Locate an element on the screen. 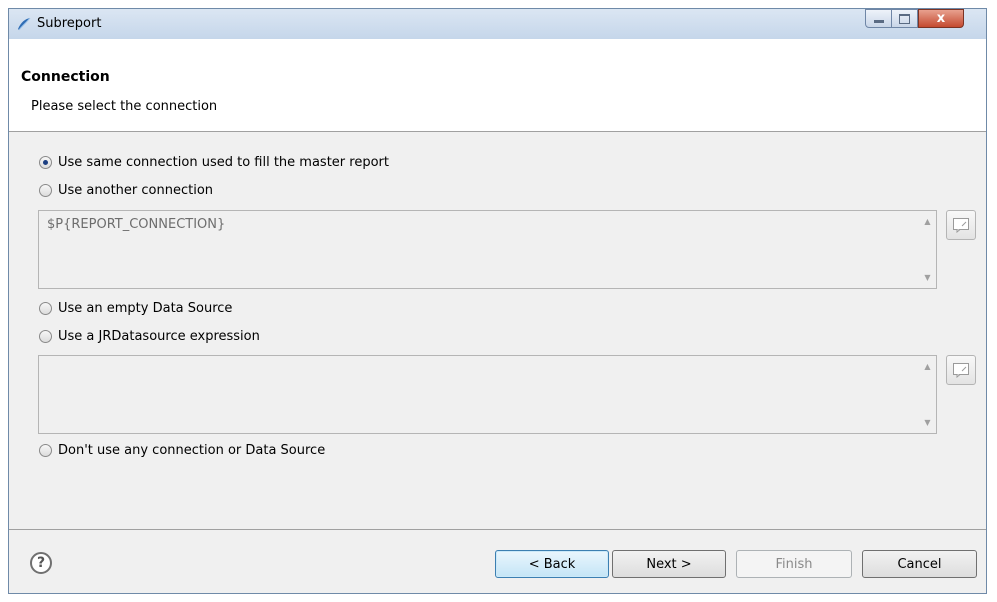  page-description: Please select the connection is located at coordinates (124, 106).